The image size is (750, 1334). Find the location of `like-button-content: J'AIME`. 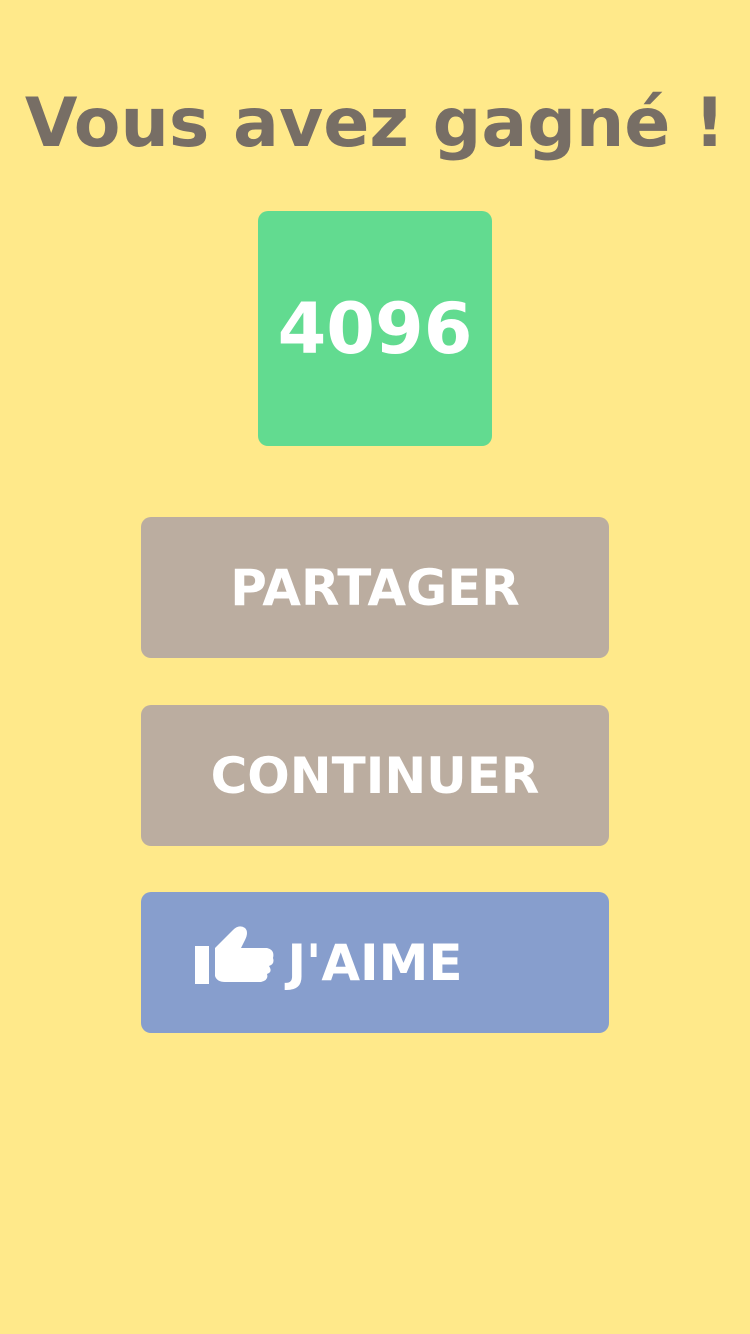

like-button-content: J'AIME is located at coordinates (329, 958).